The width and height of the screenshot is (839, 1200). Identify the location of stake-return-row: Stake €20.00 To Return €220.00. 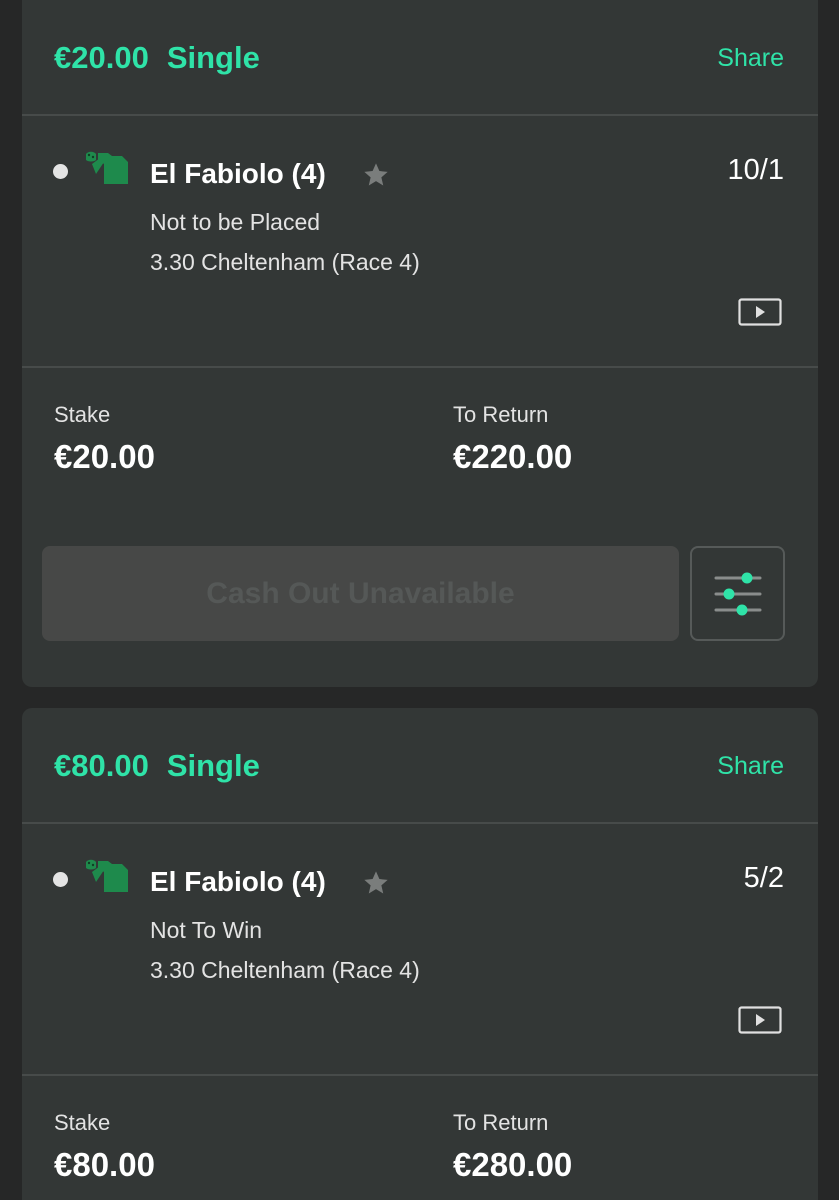
(420, 428).